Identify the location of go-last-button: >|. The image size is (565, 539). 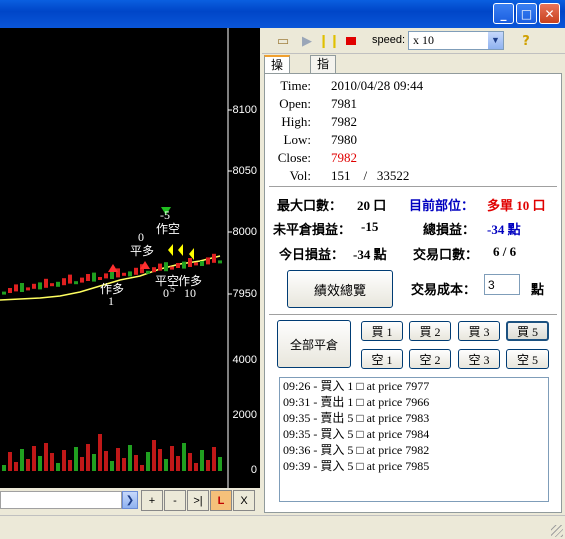
(198, 500).